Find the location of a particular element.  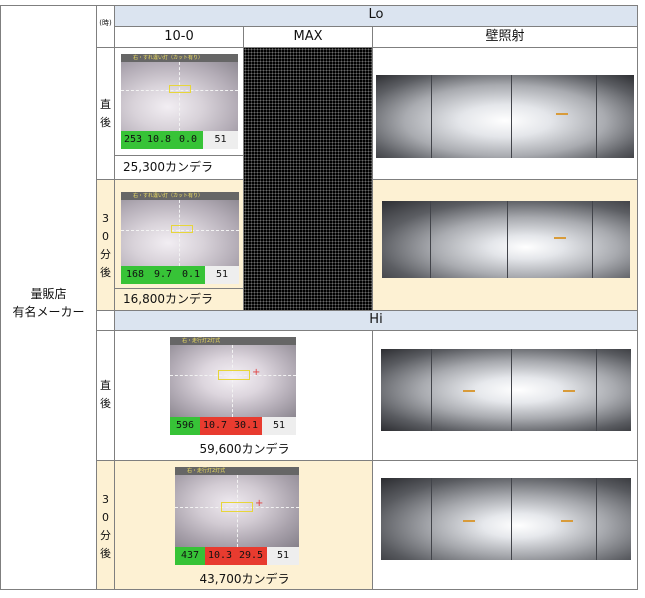

col-header-wall: 壁照射 is located at coordinates (505, 37).